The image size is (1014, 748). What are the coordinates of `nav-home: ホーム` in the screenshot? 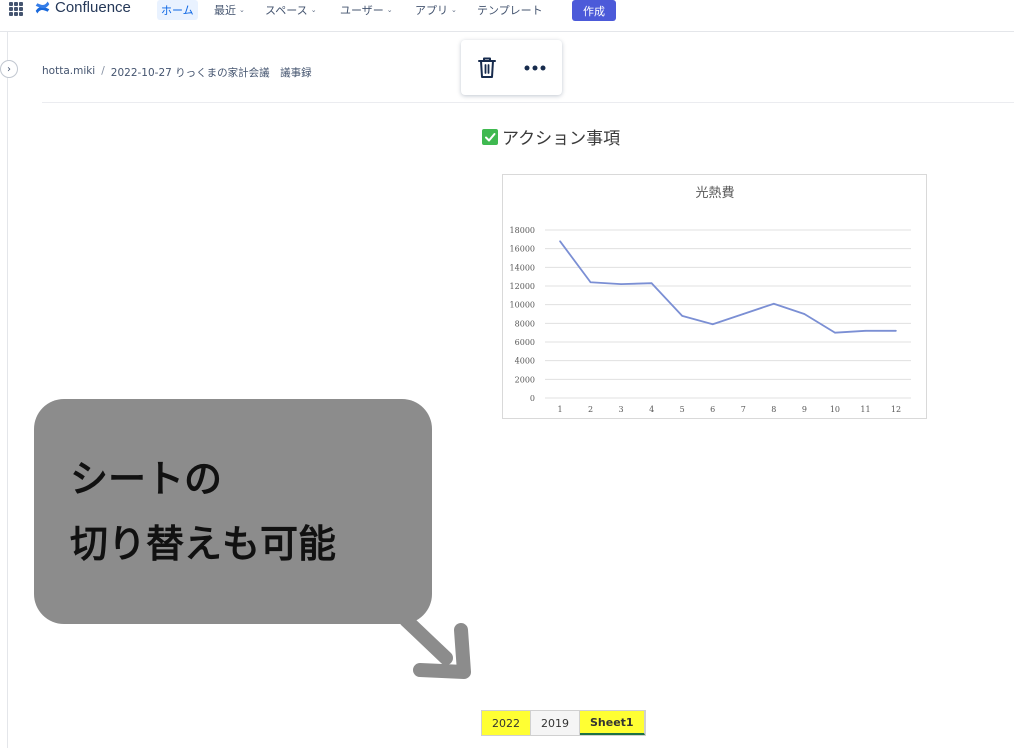 It's located at (177, 10).